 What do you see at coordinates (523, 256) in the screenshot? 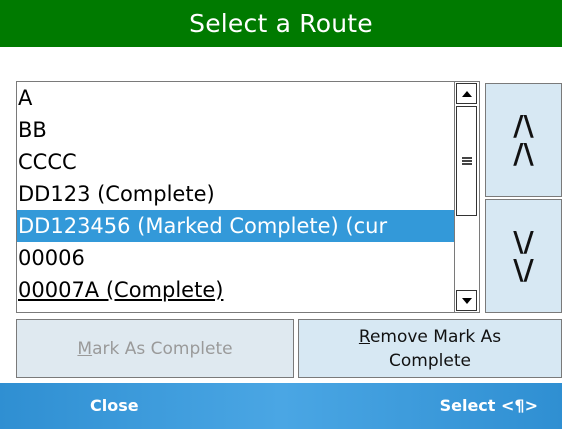
I see `page-down-button: \/ \/` at bounding box center [523, 256].